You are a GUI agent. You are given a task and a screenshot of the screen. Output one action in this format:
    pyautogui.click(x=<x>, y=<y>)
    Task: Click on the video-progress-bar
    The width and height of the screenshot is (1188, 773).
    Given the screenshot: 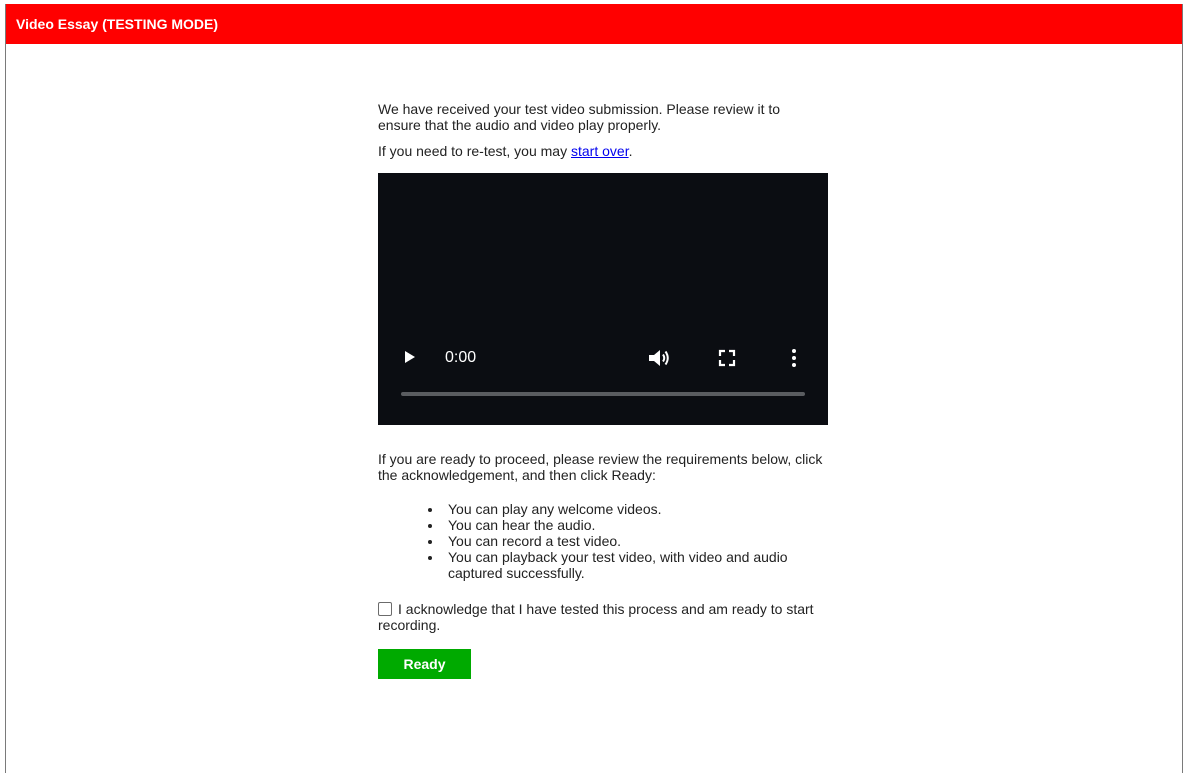 What is the action you would take?
    pyautogui.click(x=603, y=394)
    